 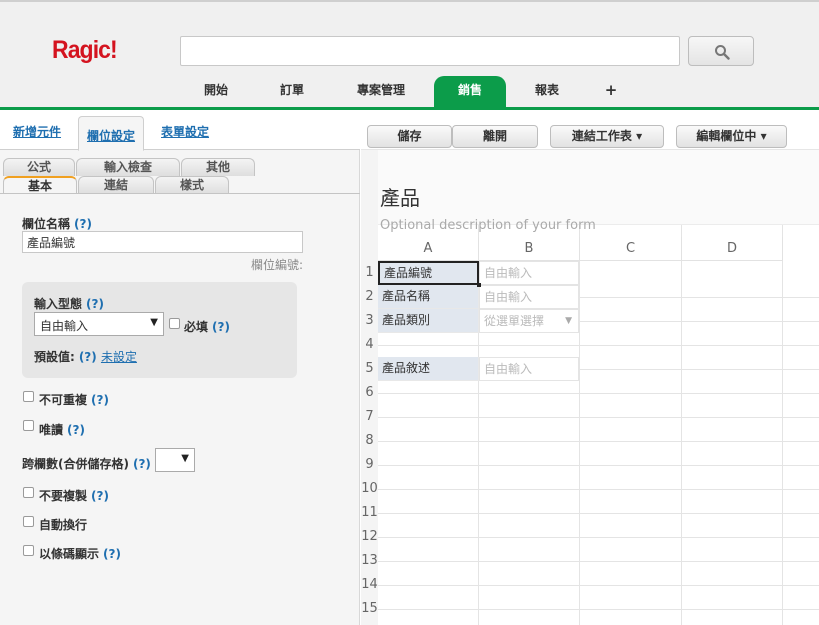 I want to click on app-logo: Ragic!, so click(x=85, y=50).